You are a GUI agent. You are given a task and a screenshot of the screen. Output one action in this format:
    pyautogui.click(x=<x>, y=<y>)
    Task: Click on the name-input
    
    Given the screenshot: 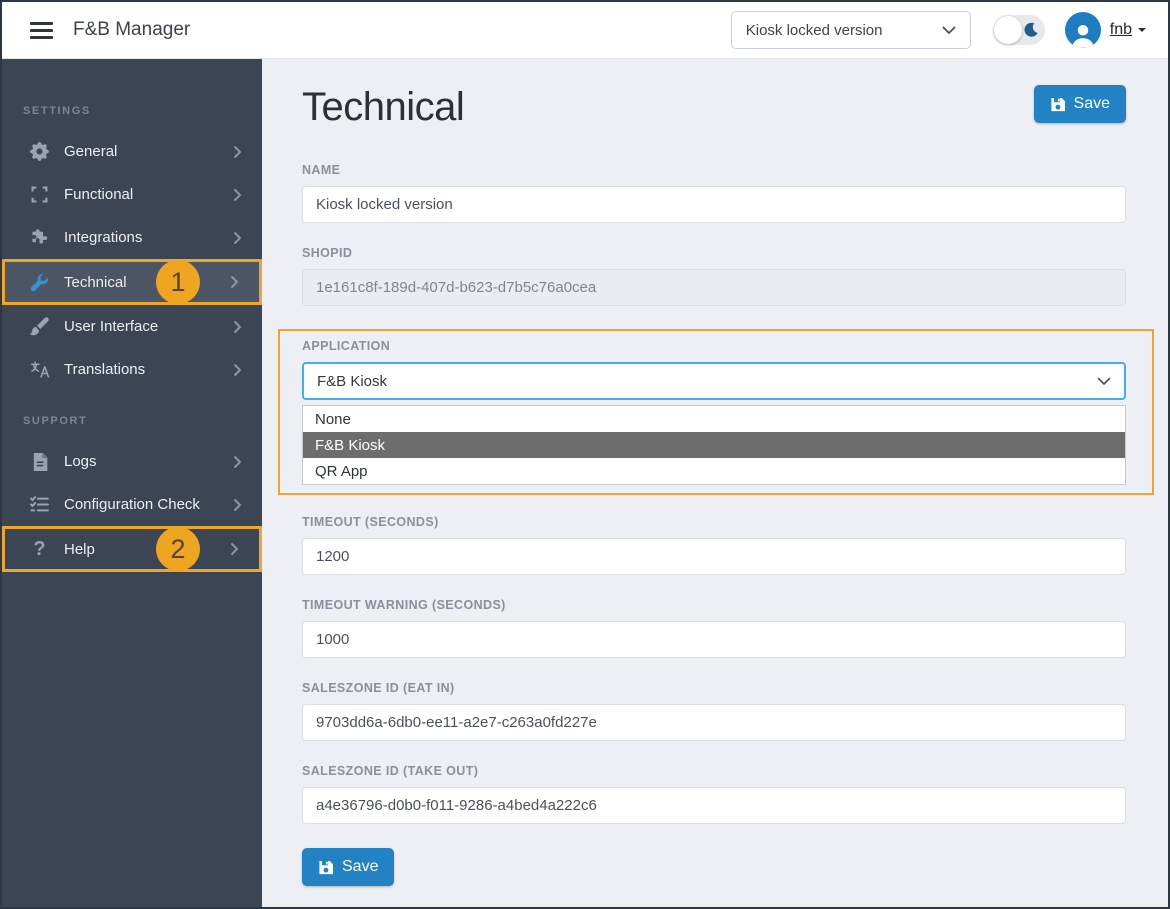 What is the action you would take?
    pyautogui.click(x=714, y=204)
    